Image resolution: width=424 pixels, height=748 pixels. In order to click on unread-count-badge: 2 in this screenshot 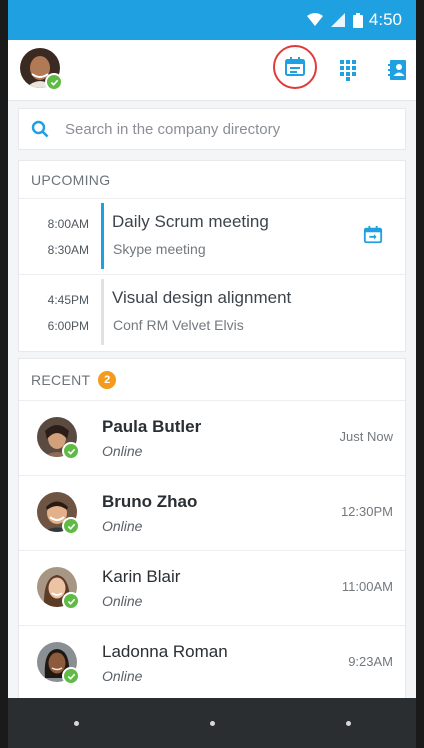, I will do `click(107, 379)`.